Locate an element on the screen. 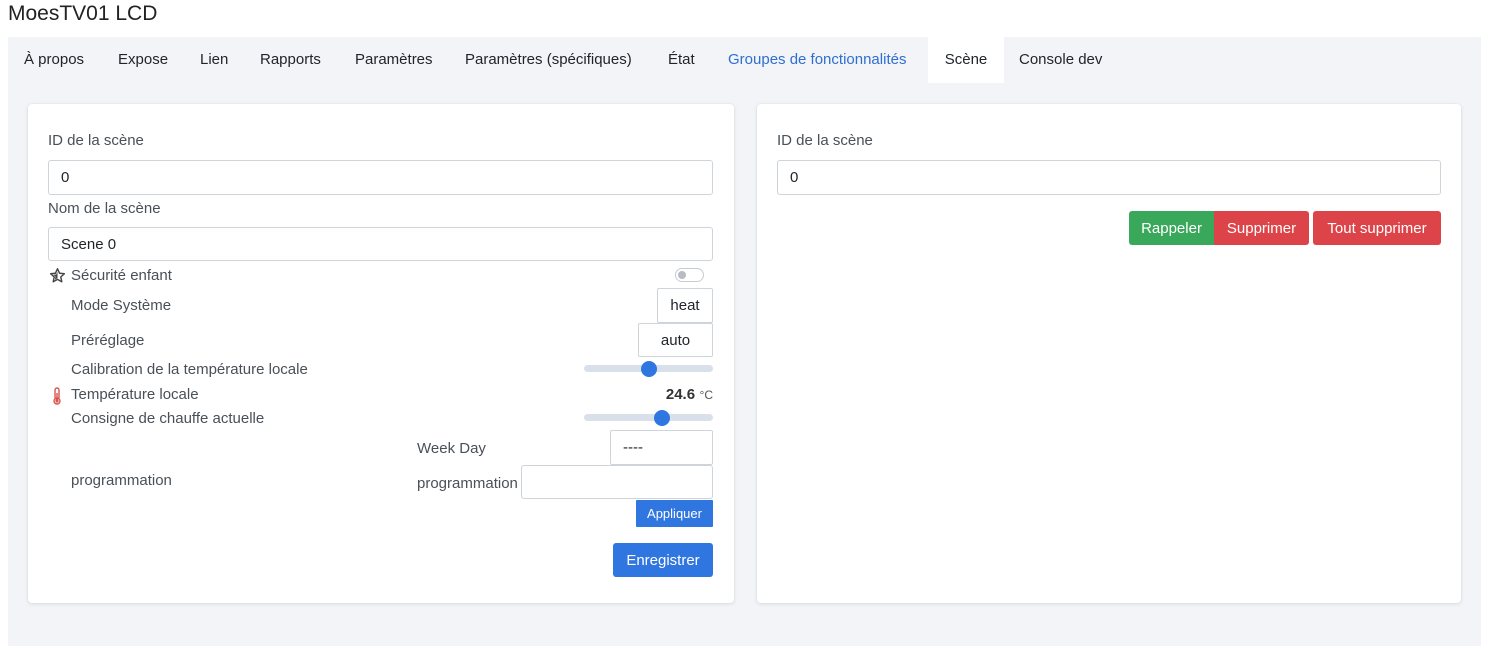  preset-select: auto is located at coordinates (675, 340).